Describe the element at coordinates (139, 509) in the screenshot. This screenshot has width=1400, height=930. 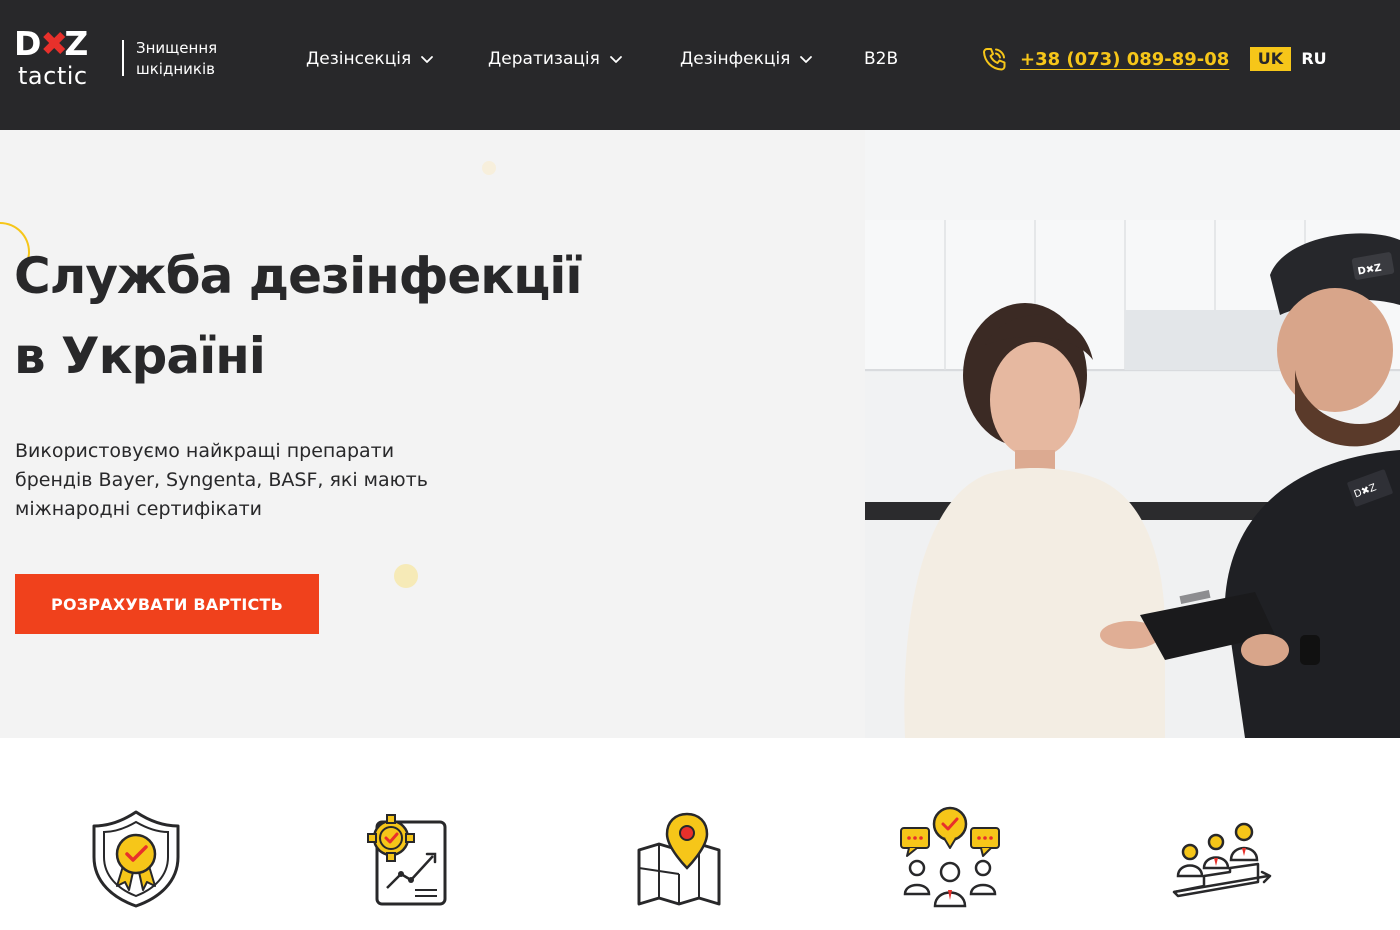
I see `hero-subtitle-line-3: міжнародні сертифікати` at that location.